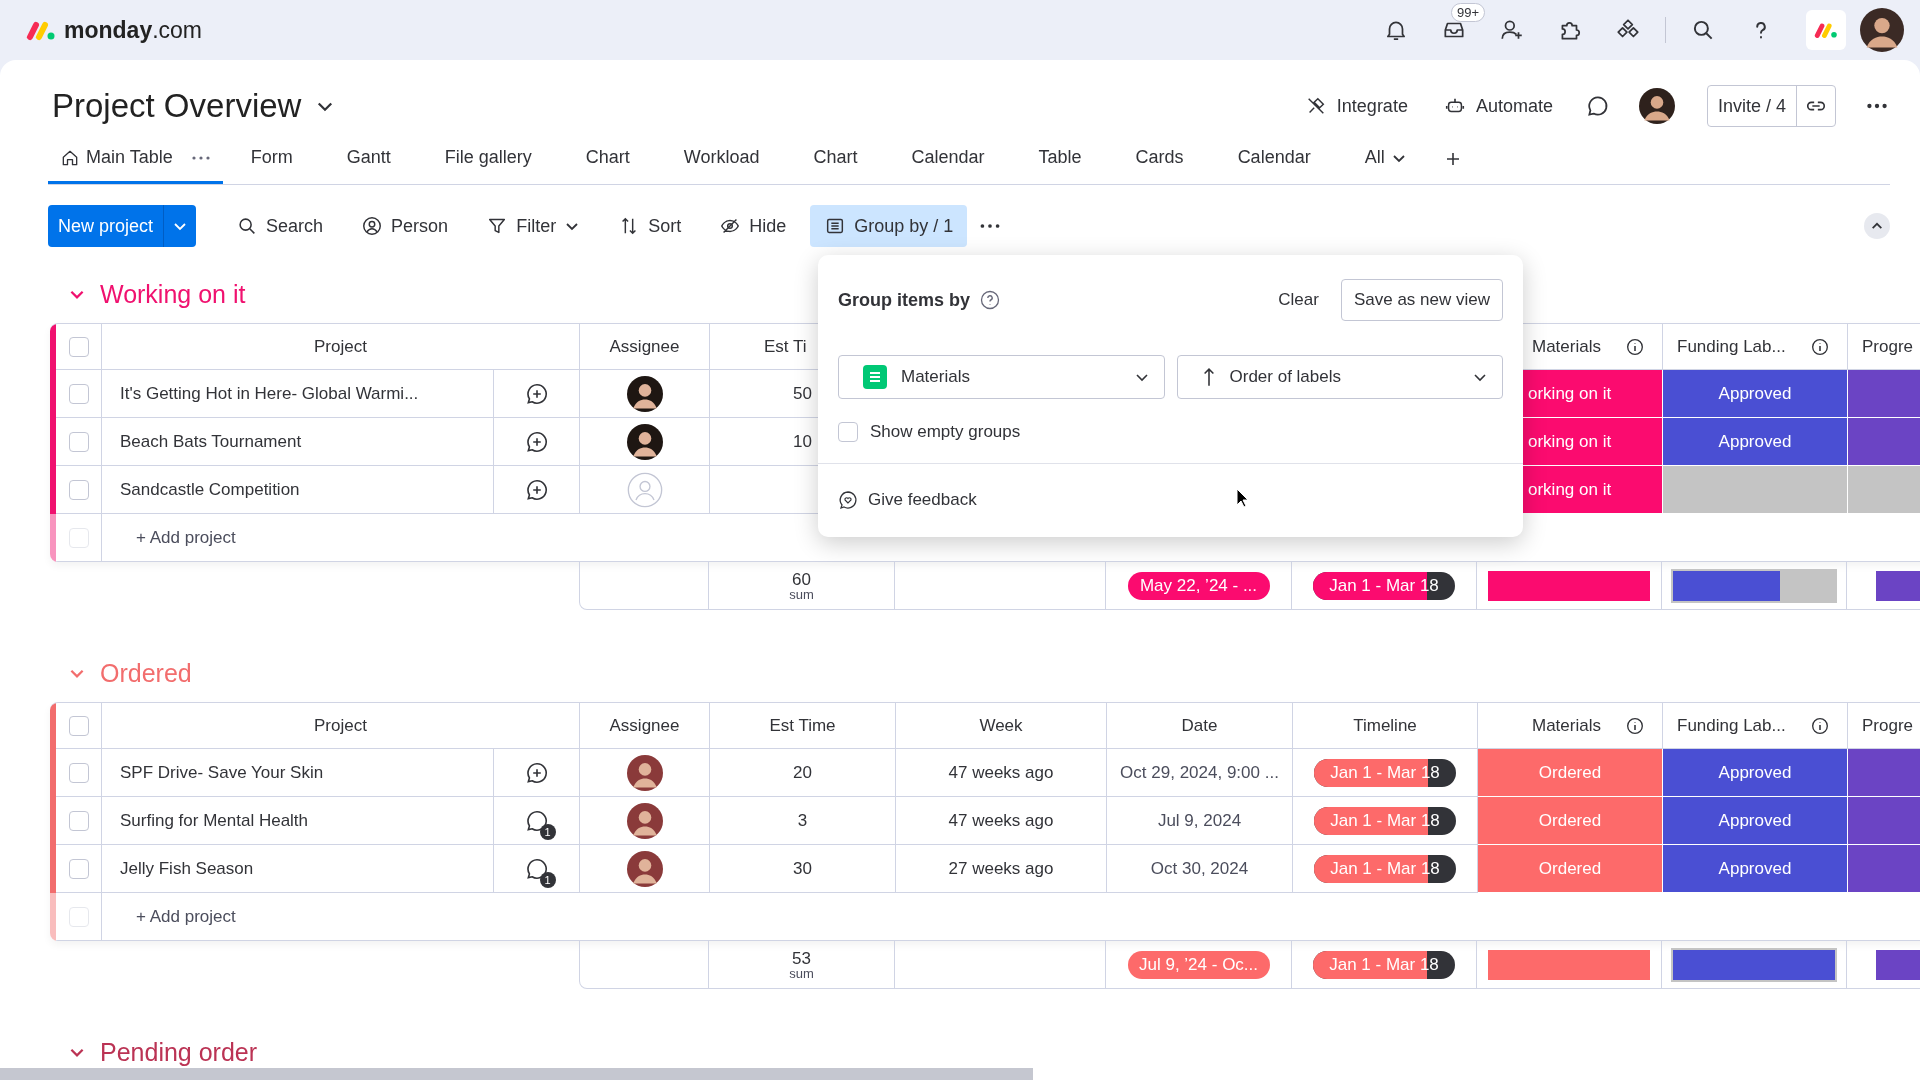  Describe the element at coordinates (1199, 820) in the screenshot. I see `date-value: Jul 9, 2024` at that location.